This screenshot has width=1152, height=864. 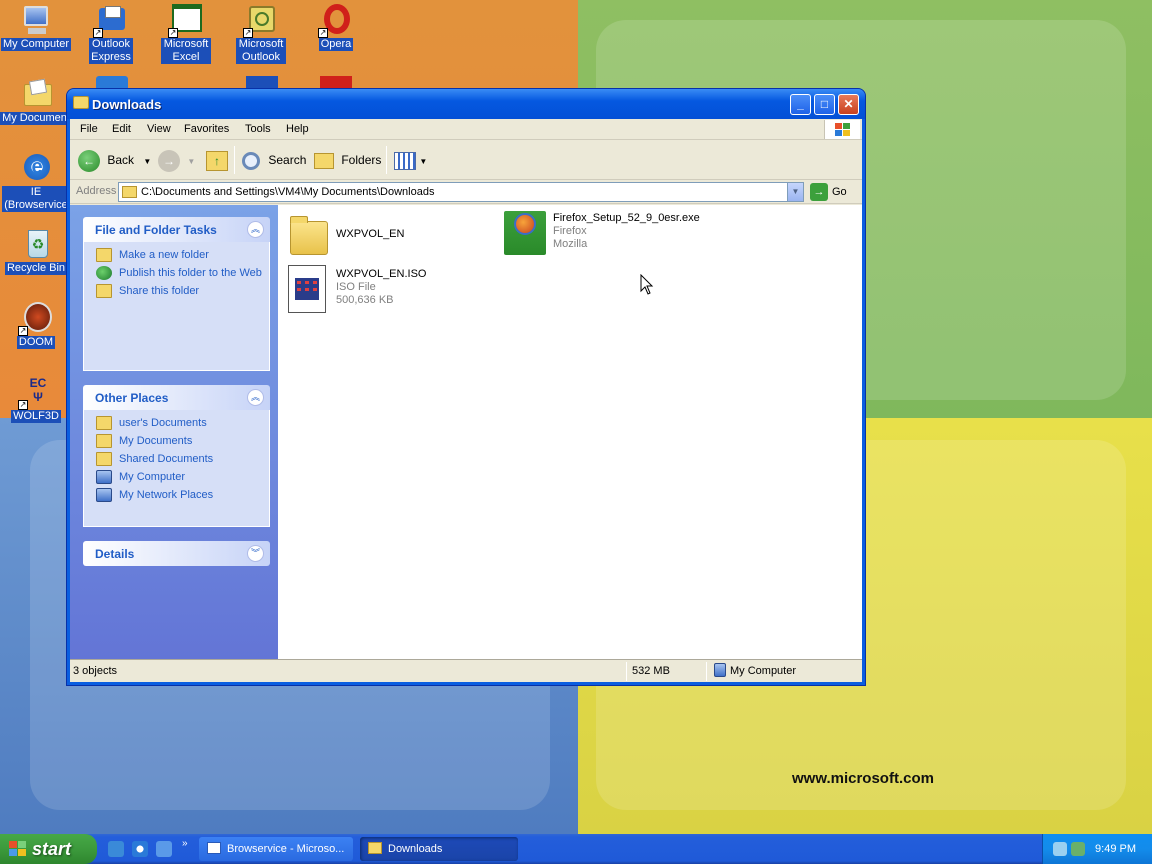 I want to click on back-arrow-icon: ←, so click(x=89, y=160).